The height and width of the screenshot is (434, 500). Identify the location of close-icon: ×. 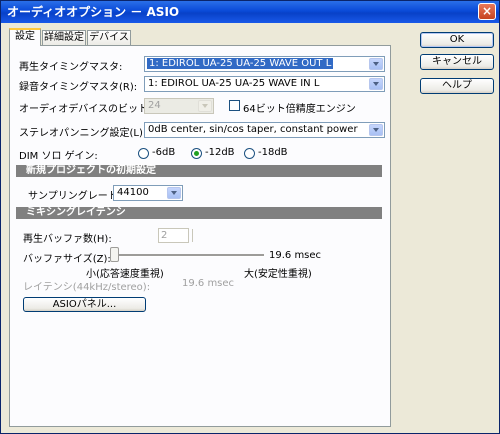
(487, 11).